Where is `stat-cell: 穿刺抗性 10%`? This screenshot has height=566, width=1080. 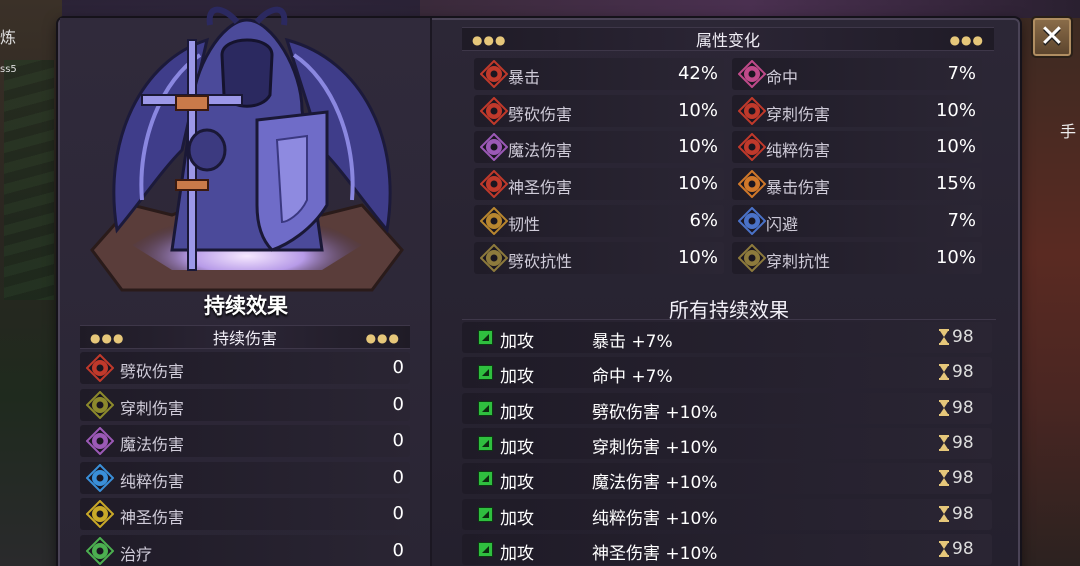
stat-cell: 穿刺抗性 10% is located at coordinates (857, 257).